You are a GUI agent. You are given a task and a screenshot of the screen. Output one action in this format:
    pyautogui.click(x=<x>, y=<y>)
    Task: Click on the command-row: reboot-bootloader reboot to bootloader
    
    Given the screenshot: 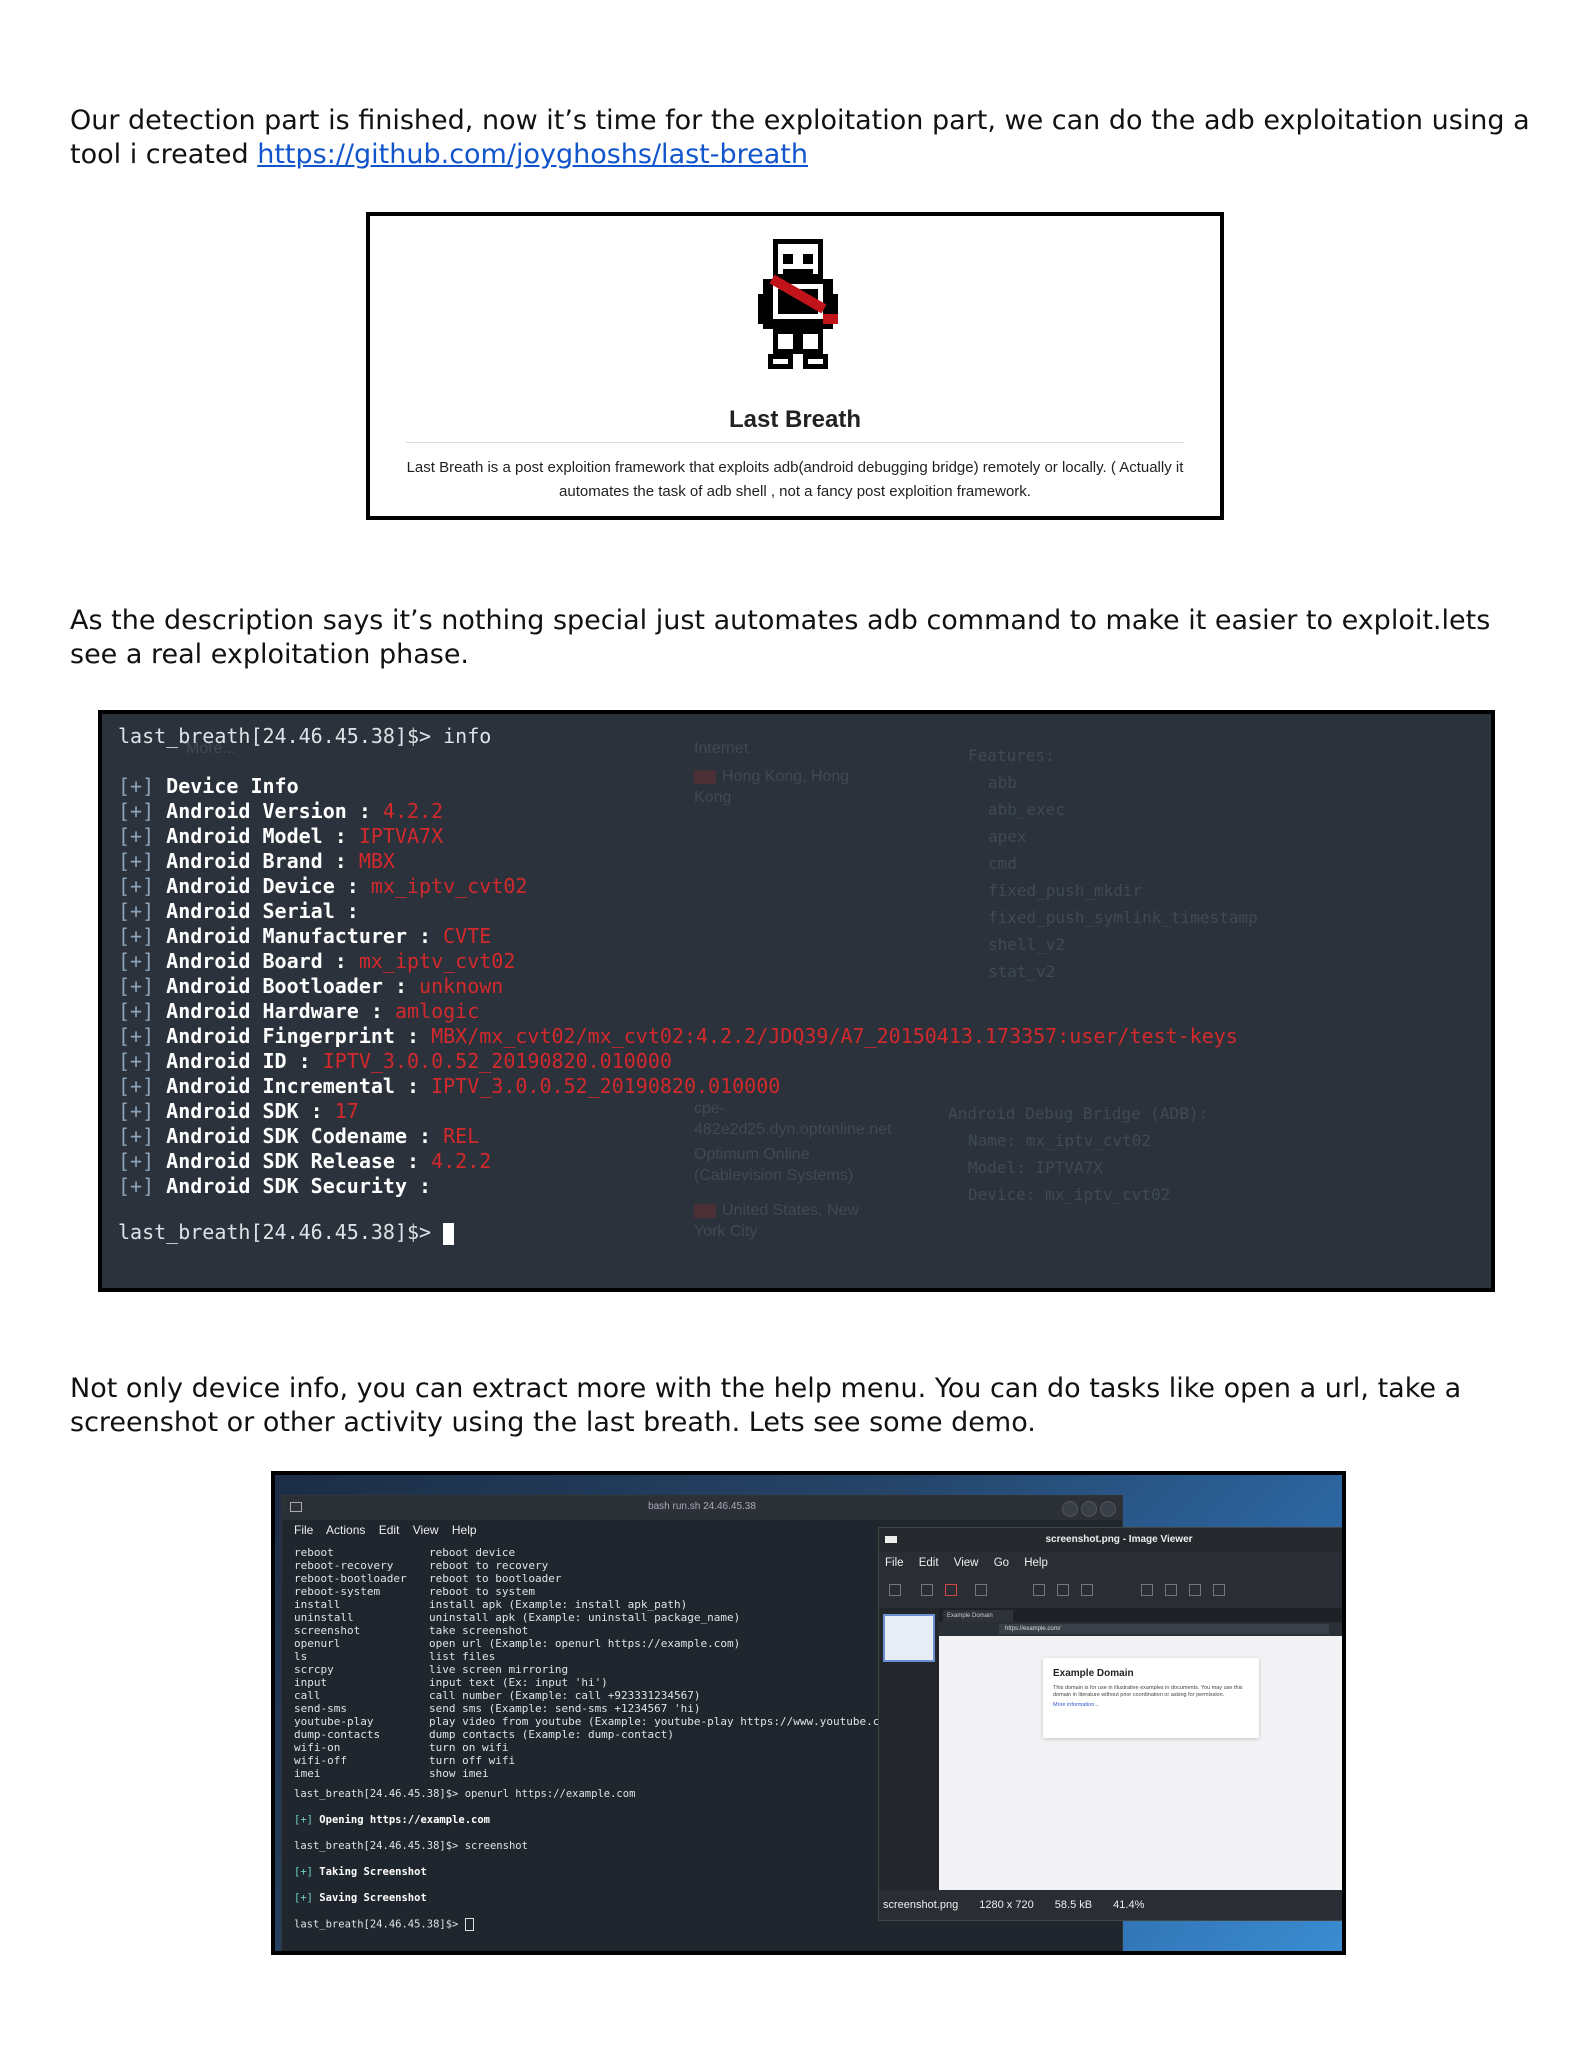 What is the action you would take?
    pyautogui.click(x=428, y=1578)
    